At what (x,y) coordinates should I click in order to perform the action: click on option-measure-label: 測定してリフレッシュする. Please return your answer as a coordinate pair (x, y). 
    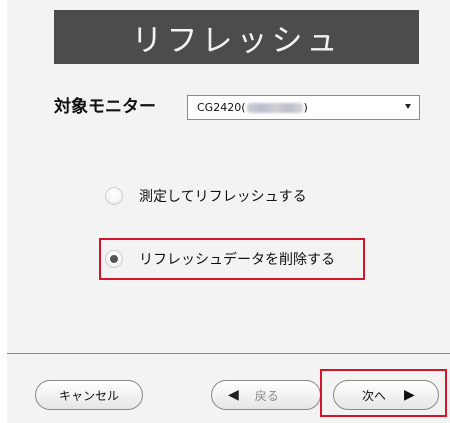
    Looking at the image, I should click on (223, 197).